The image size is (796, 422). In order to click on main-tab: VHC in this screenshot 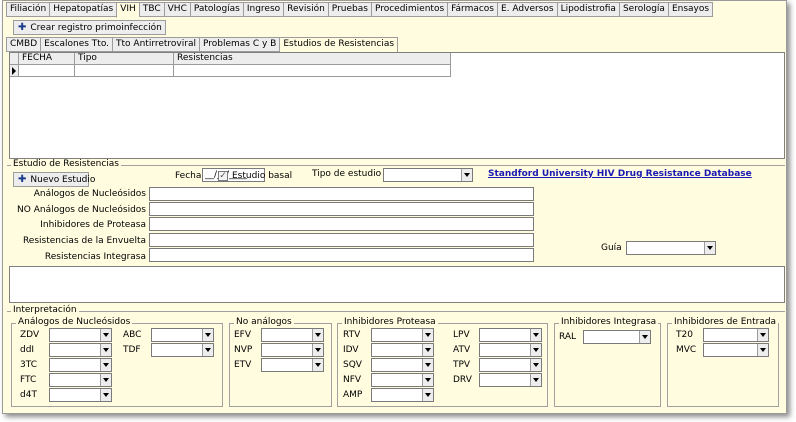, I will do `click(176, 9)`.